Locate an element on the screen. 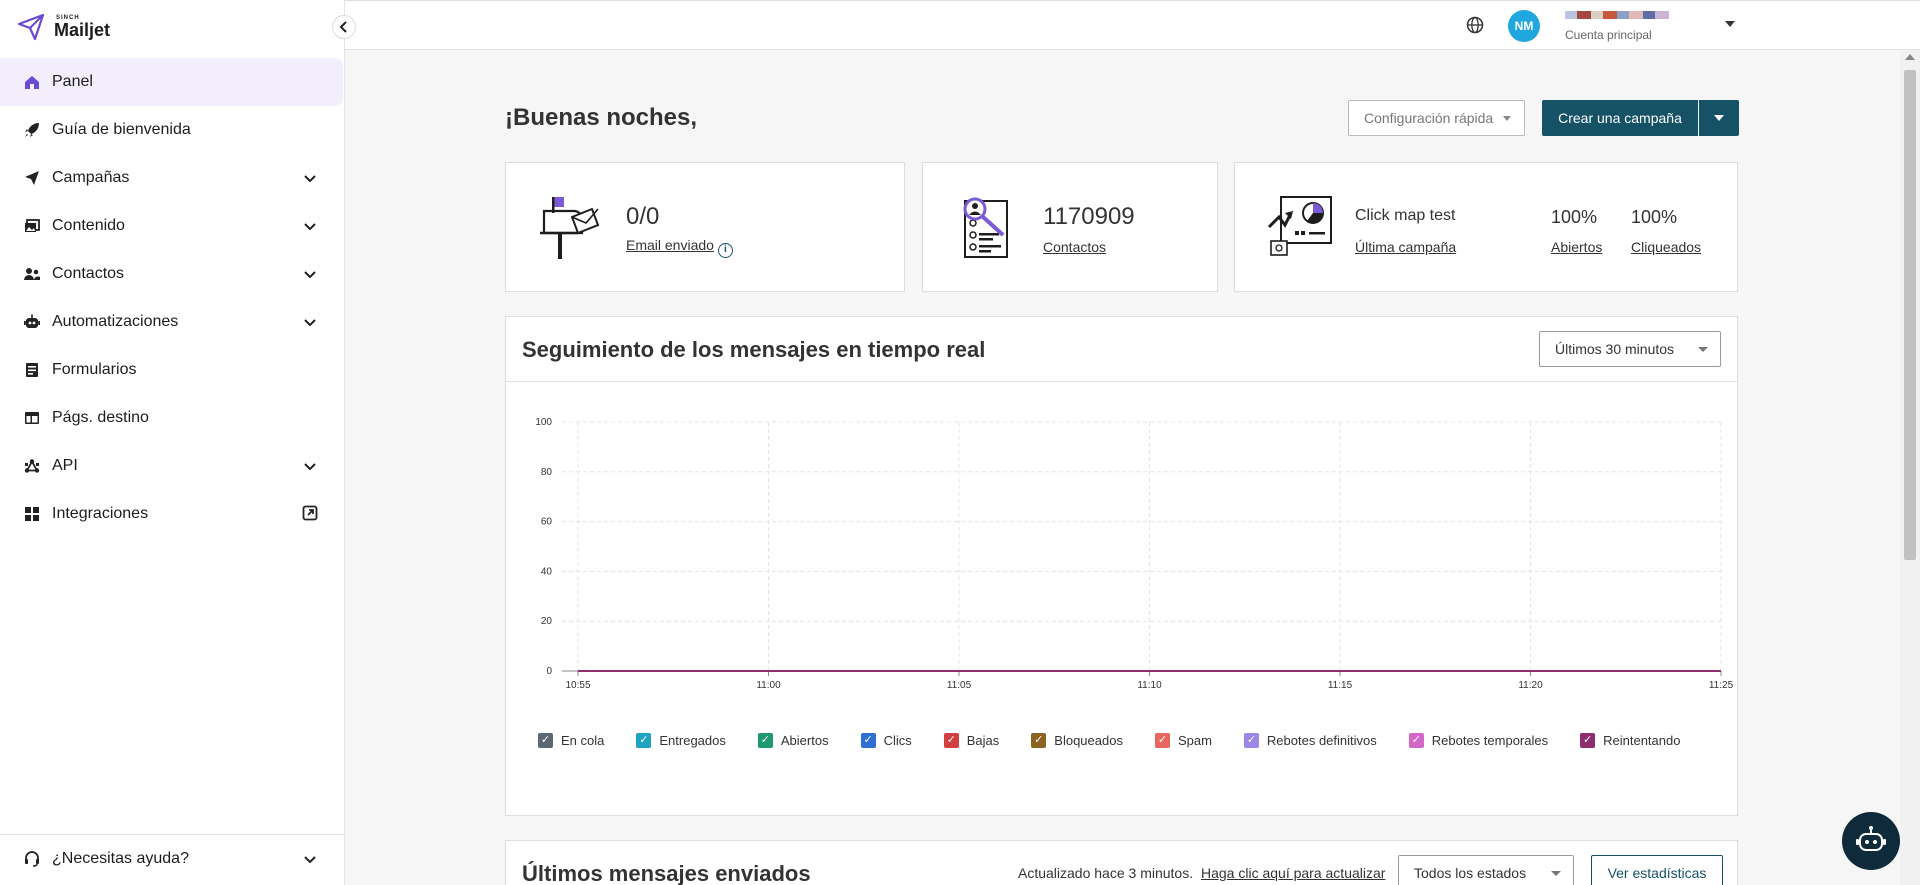  updated-text: Actualizado hace 3 minutos. is located at coordinates (1106, 873).